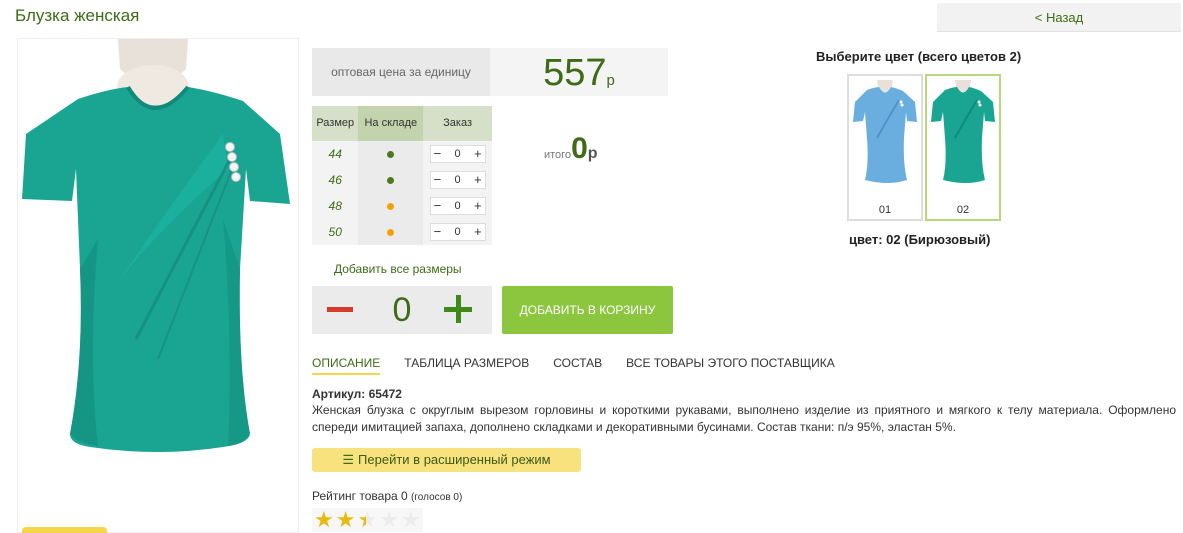 Image resolution: width=1183 pixels, height=533 pixels. Describe the element at coordinates (357, 394) in the screenshot. I see `article-number: Артикул: 65472` at that location.